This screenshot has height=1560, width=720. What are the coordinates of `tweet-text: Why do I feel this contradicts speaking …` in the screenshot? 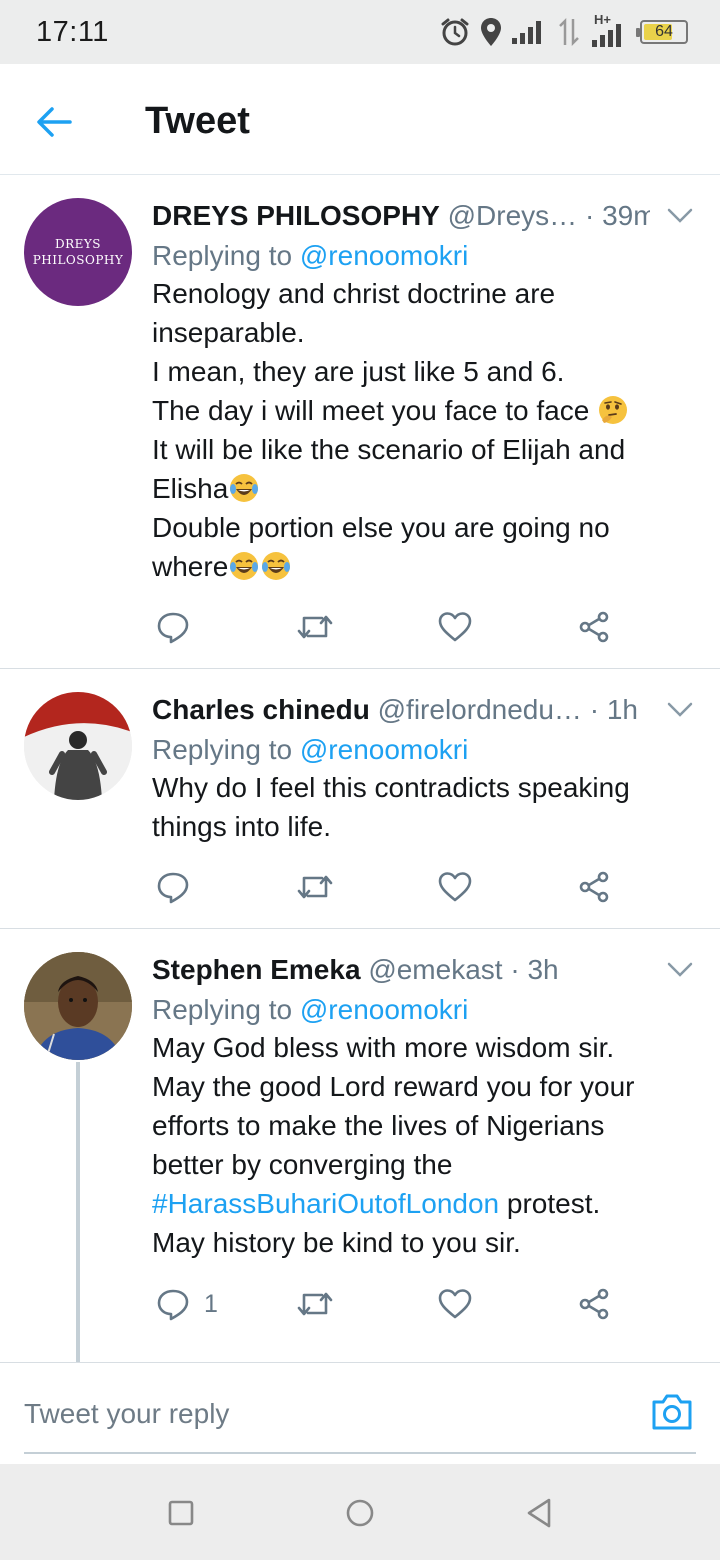 It's located at (421, 807).